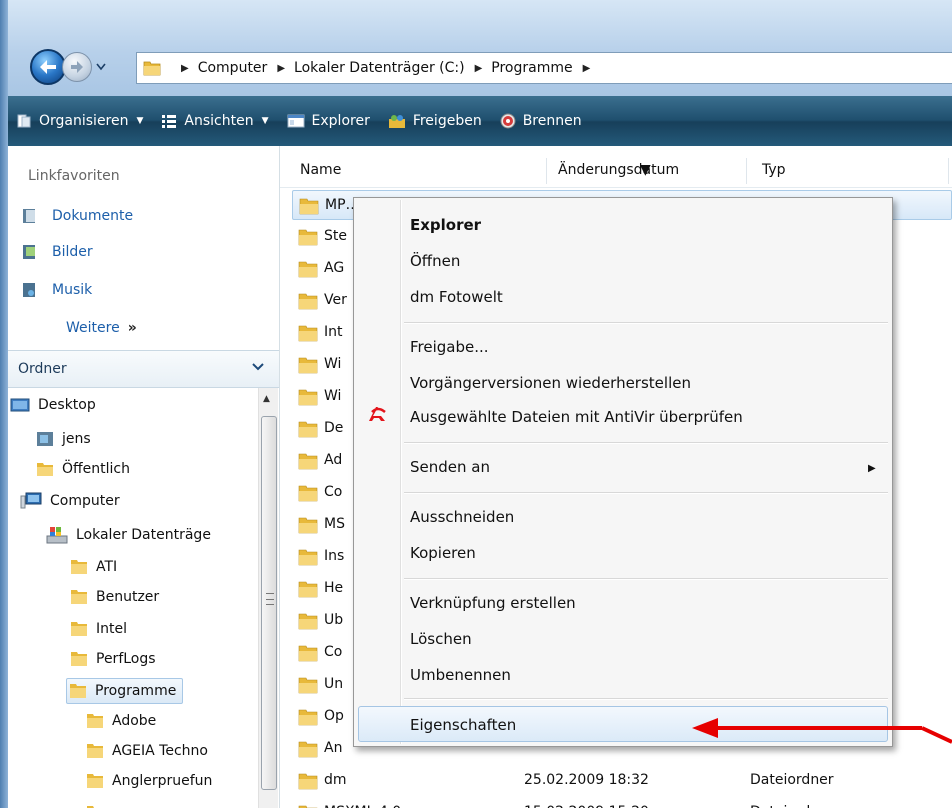  What do you see at coordinates (435, 121) in the screenshot?
I see `share-button: Freigeben` at bounding box center [435, 121].